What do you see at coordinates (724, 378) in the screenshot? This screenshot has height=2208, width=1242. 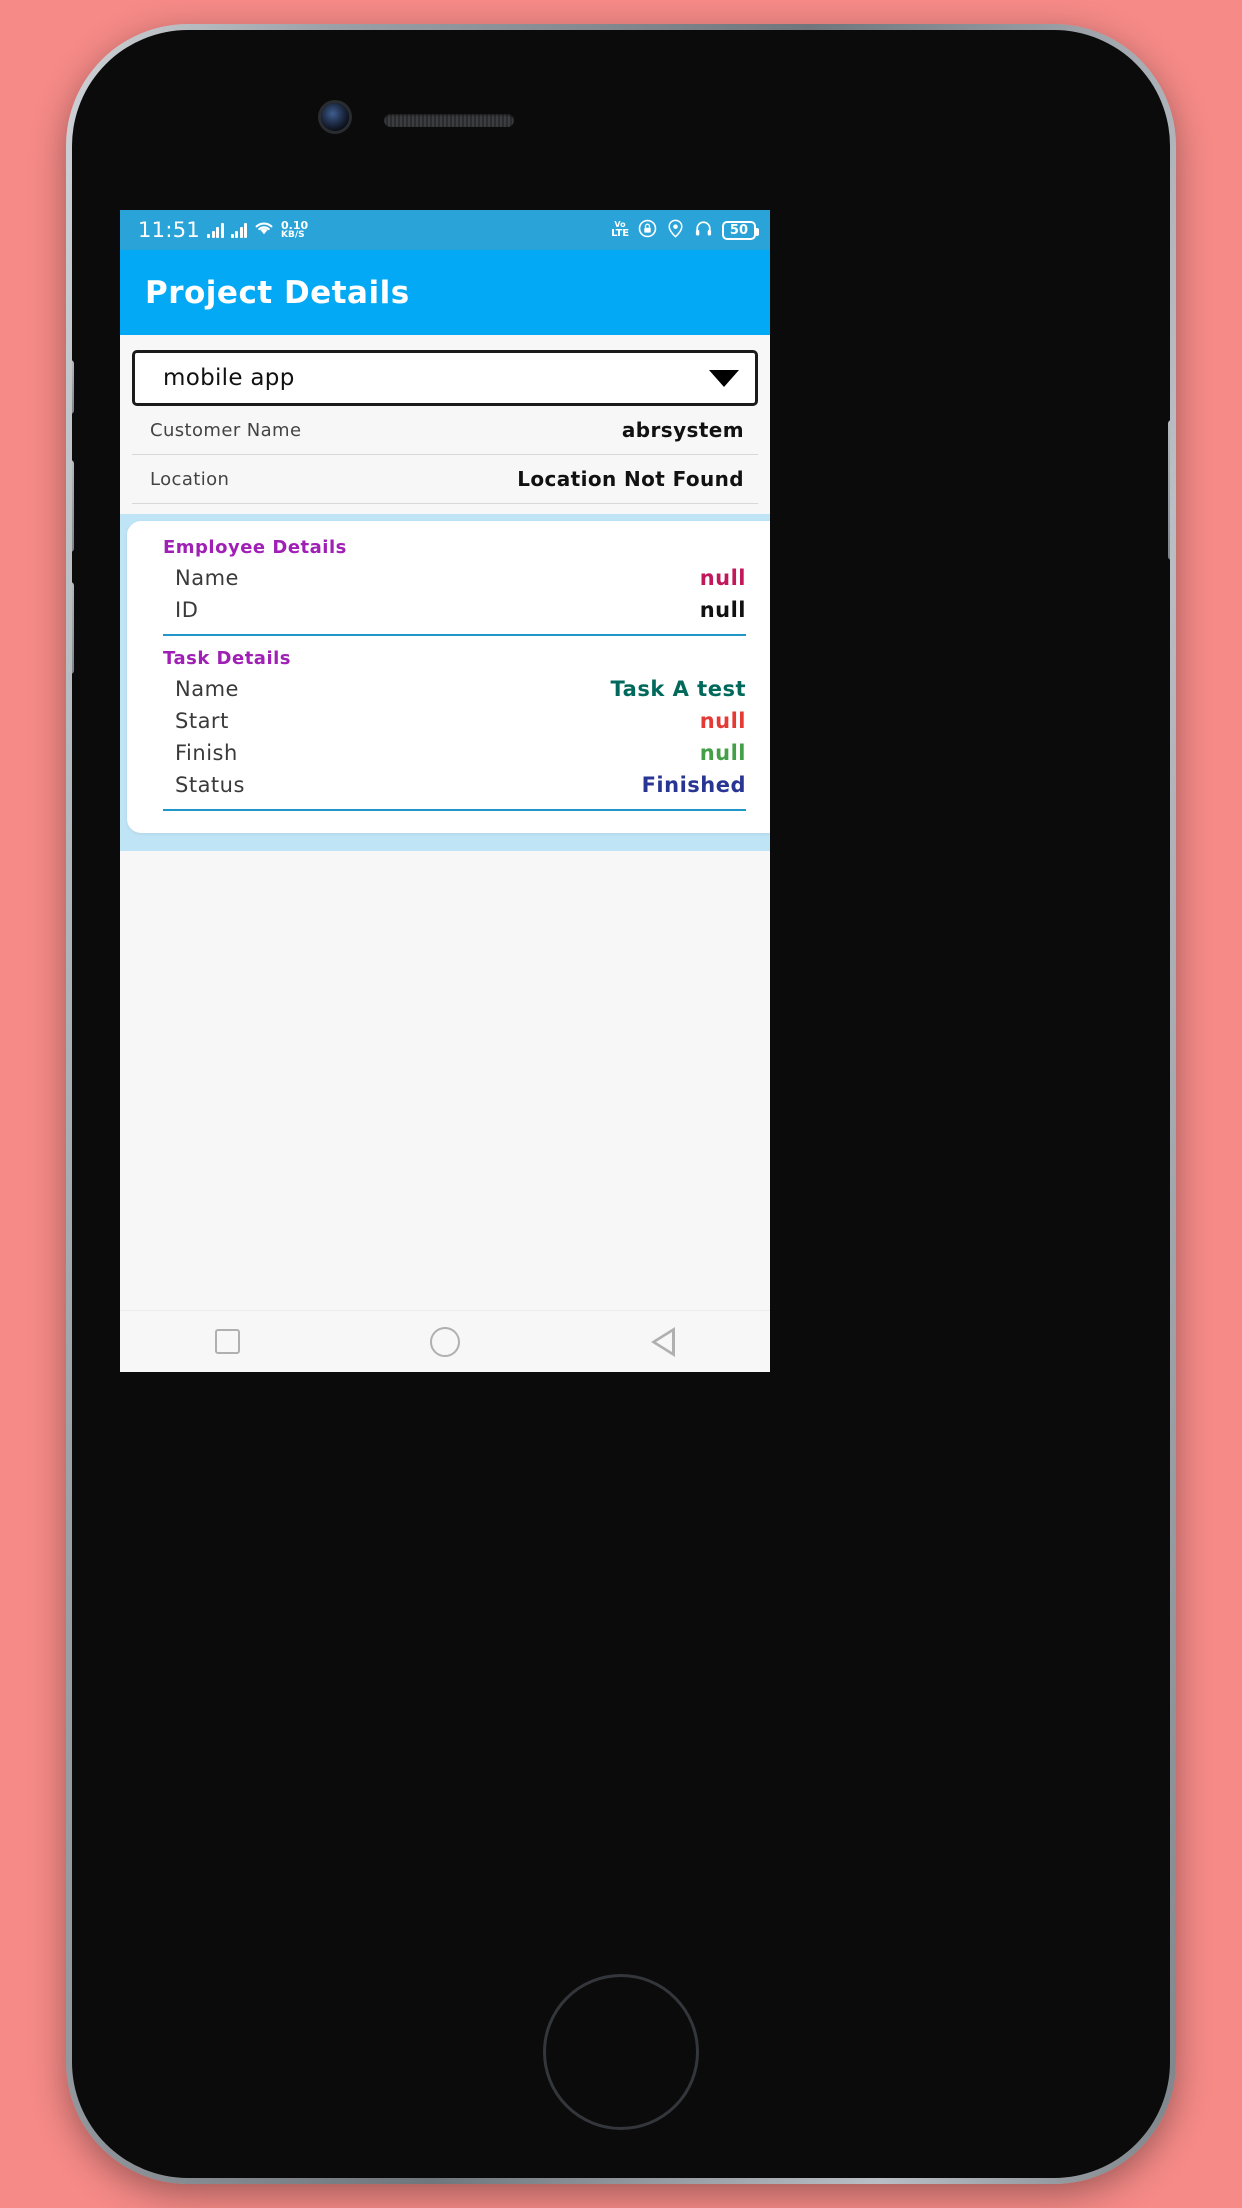 I see `chevron-down-icon` at bounding box center [724, 378].